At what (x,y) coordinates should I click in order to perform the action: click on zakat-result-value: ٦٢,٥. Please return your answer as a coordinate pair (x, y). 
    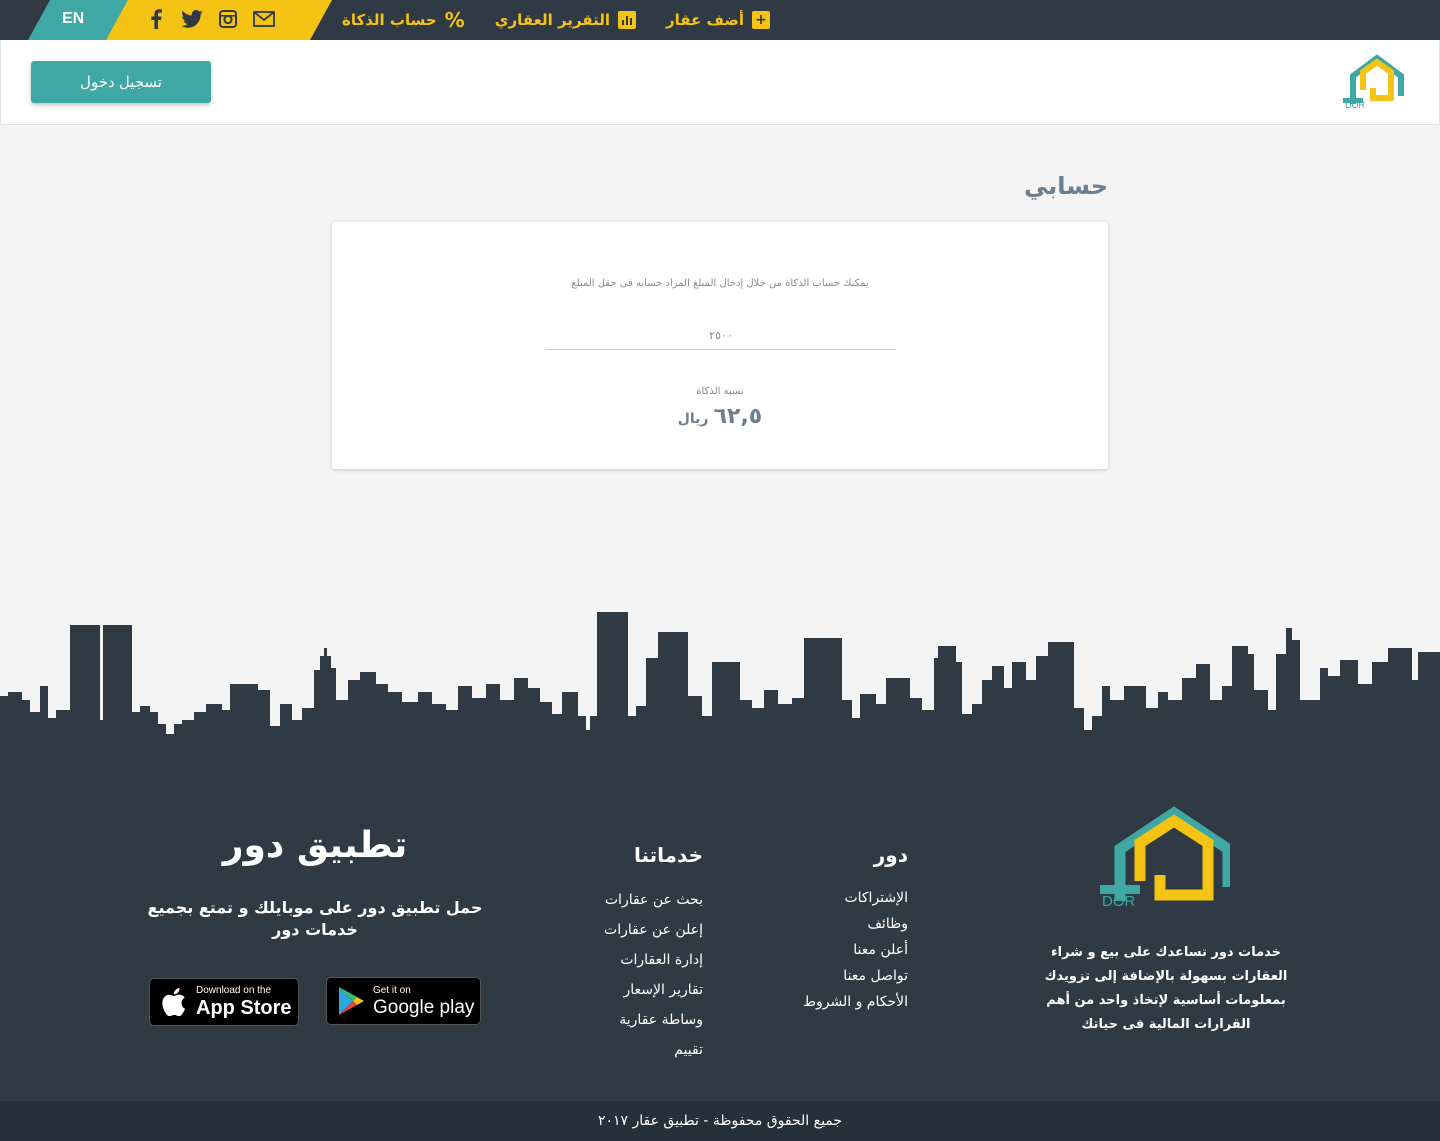
    Looking at the image, I should click on (738, 416).